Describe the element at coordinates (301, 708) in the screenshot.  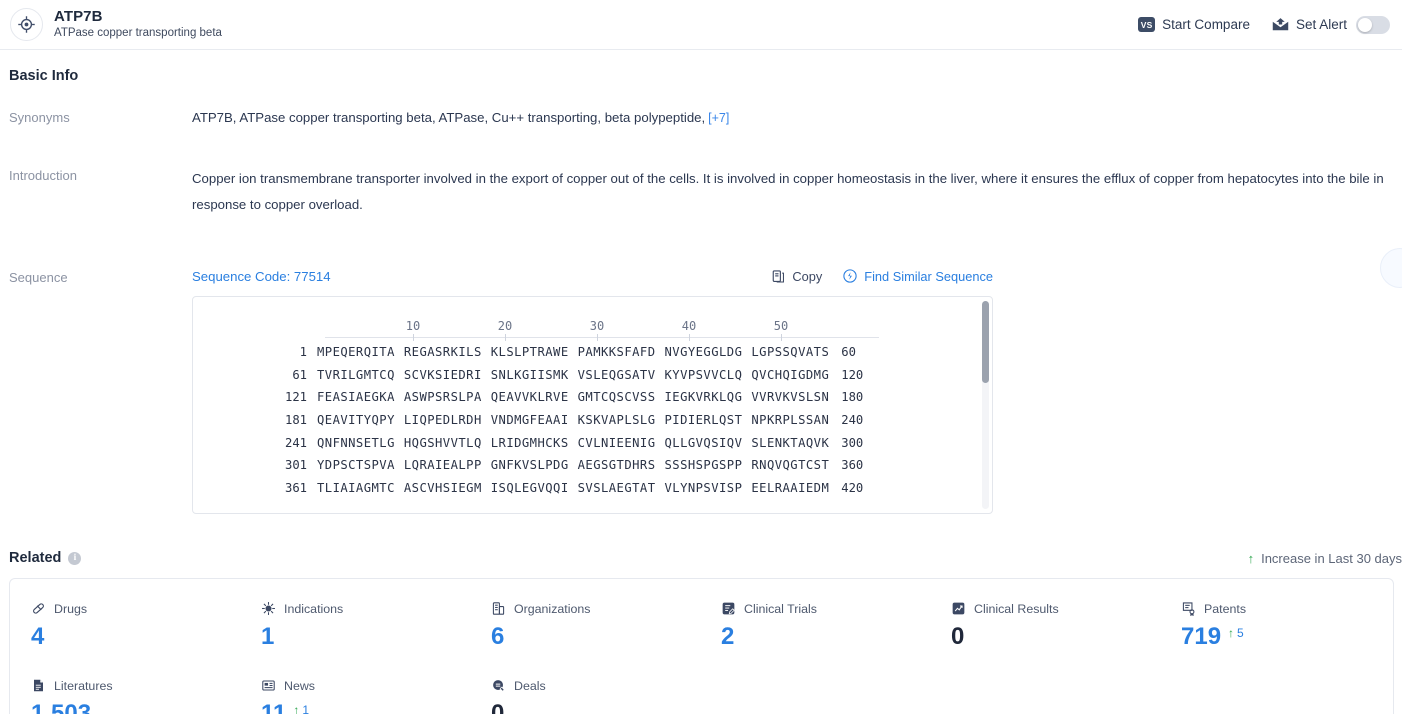
I see `related-metric-delta: ↑ 1` at that location.